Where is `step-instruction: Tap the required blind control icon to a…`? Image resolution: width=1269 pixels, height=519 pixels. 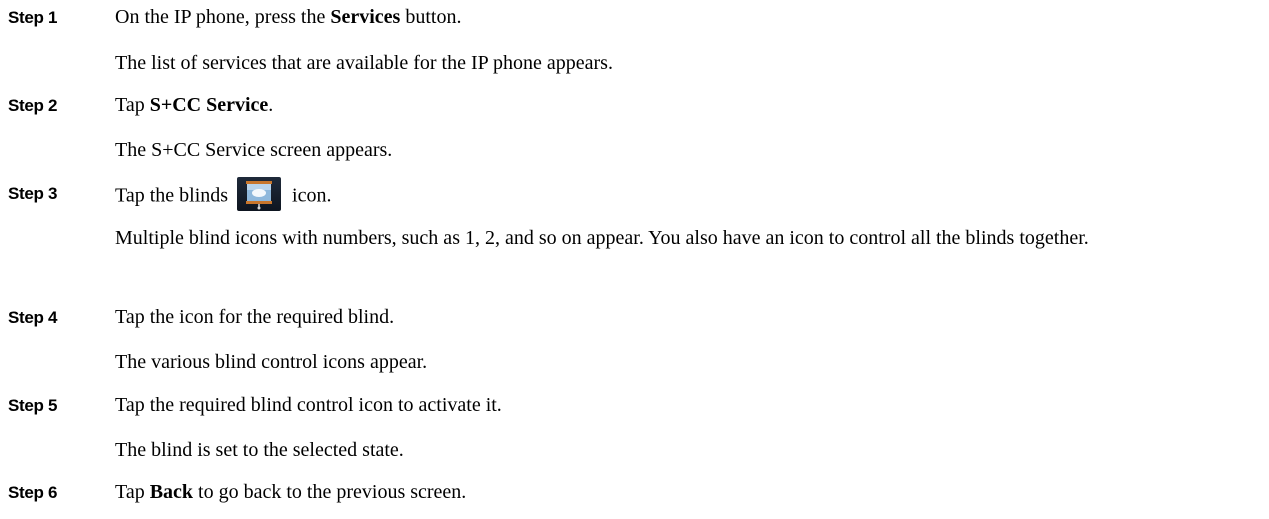
step-instruction: Tap the required blind control icon to a… is located at coordinates (308, 405).